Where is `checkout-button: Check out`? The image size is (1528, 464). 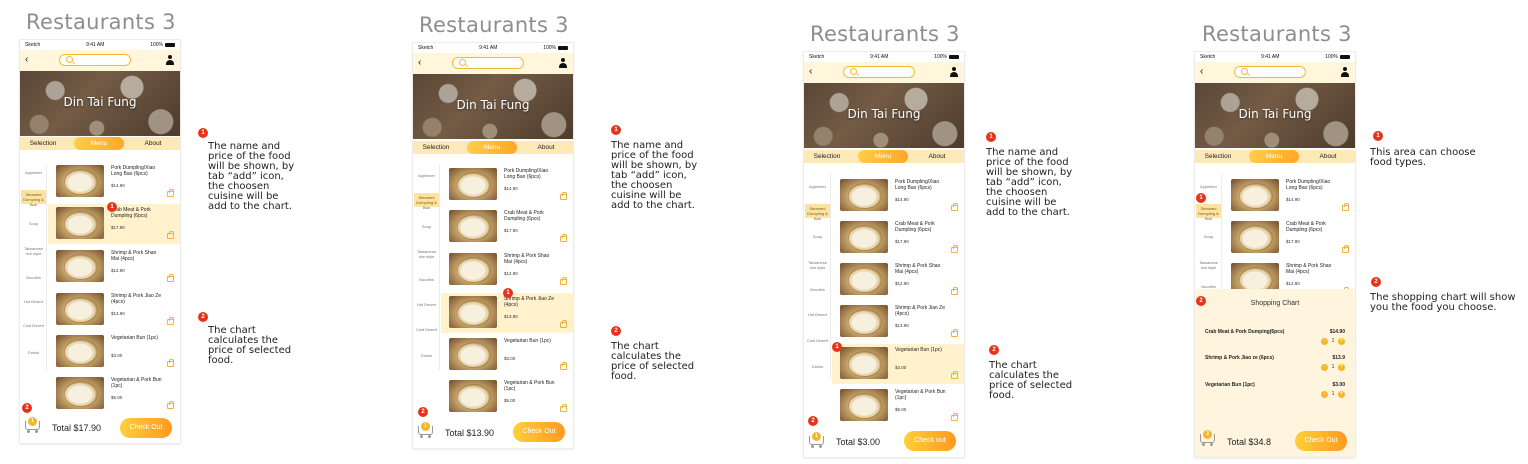
checkout-button: Check out is located at coordinates (930, 441).